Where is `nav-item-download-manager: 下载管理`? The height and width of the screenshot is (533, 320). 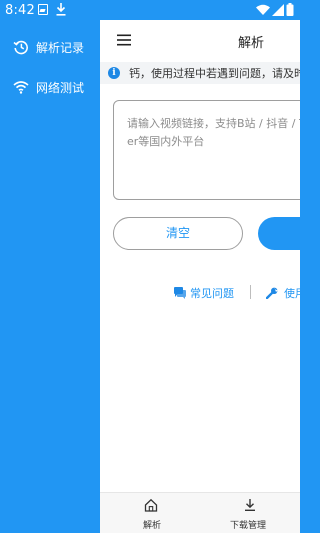
nav-item-download-manager: 下载管理 is located at coordinates (250, 513).